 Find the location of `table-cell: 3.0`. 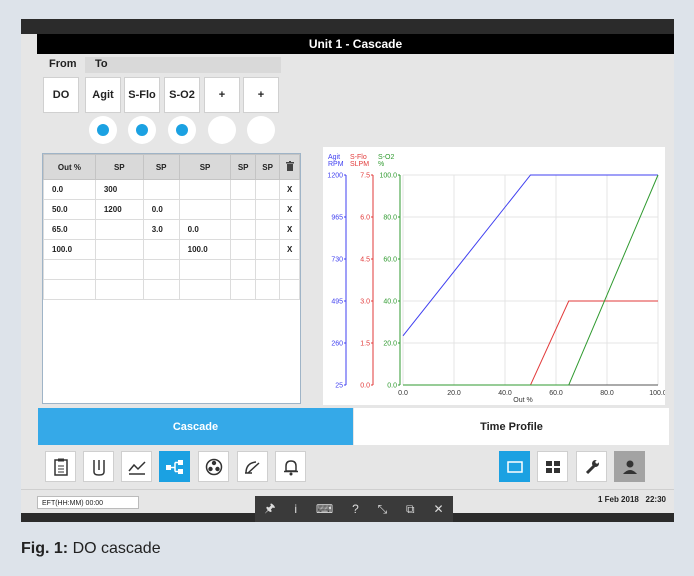

table-cell: 3.0 is located at coordinates (161, 229).